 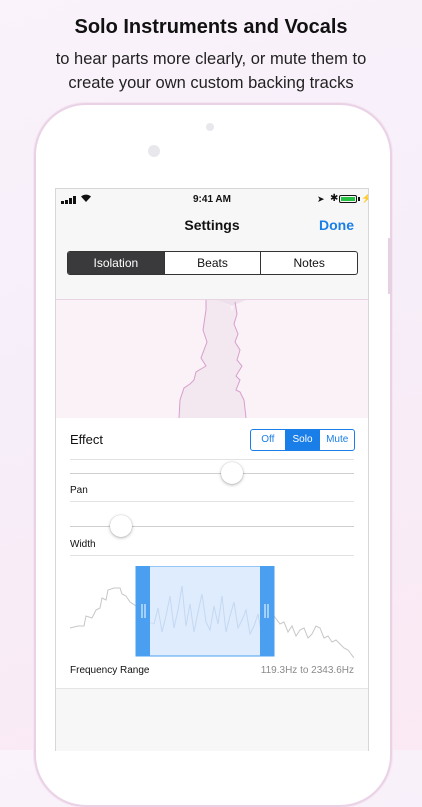 What do you see at coordinates (83, 544) in the screenshot?
I see `width-label: Width` at bounding box center [83, 544].